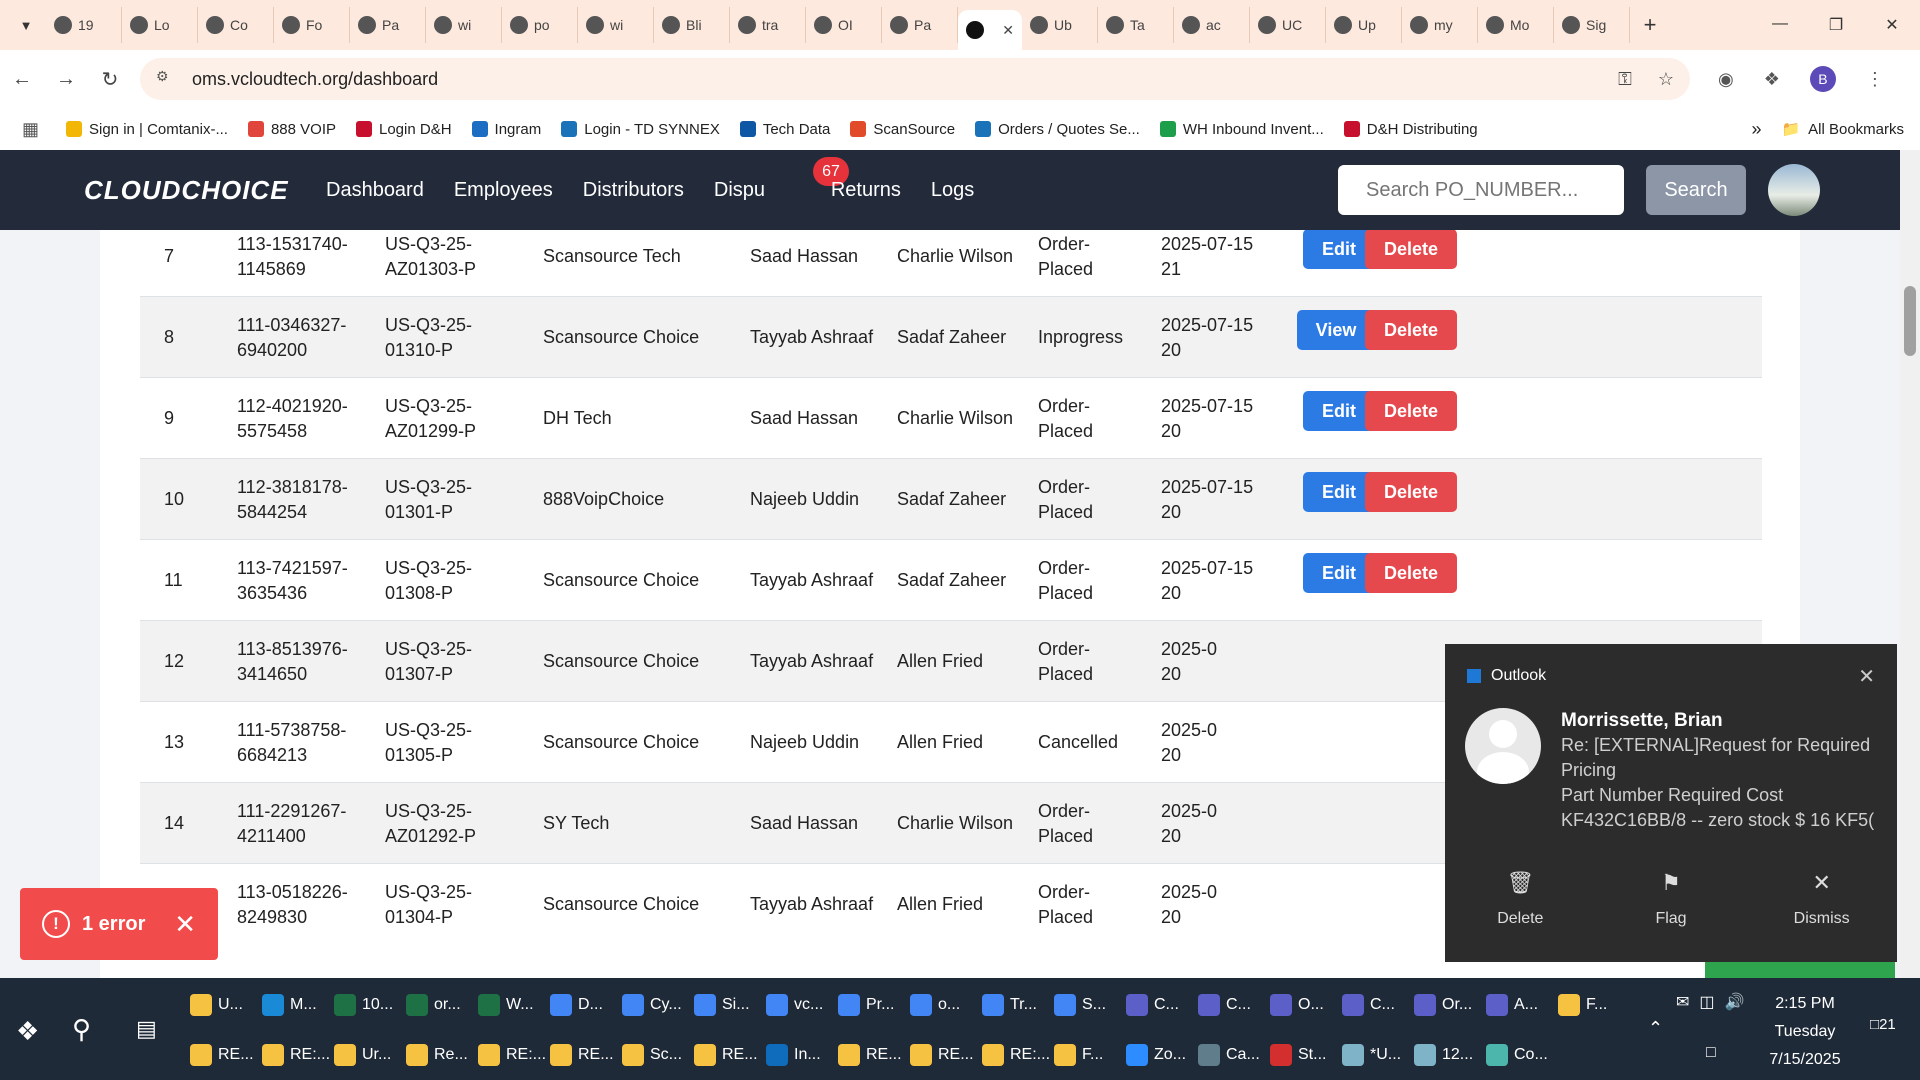 Image resolution: width=1920 pixels, height=1080 pixels. I want to click on nav-dashboard: Dashboard, so click(375, 190).